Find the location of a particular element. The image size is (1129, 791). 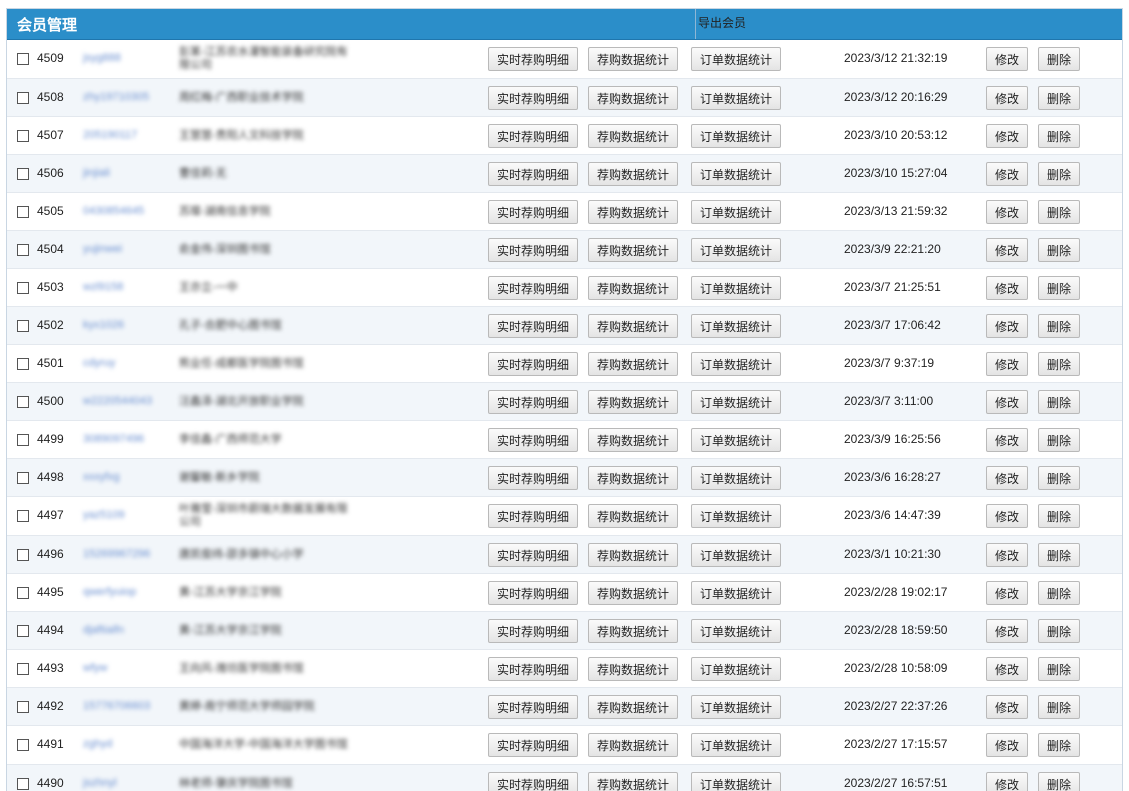

member-username-link: yaz5109 is located at coordinates (104, 515).